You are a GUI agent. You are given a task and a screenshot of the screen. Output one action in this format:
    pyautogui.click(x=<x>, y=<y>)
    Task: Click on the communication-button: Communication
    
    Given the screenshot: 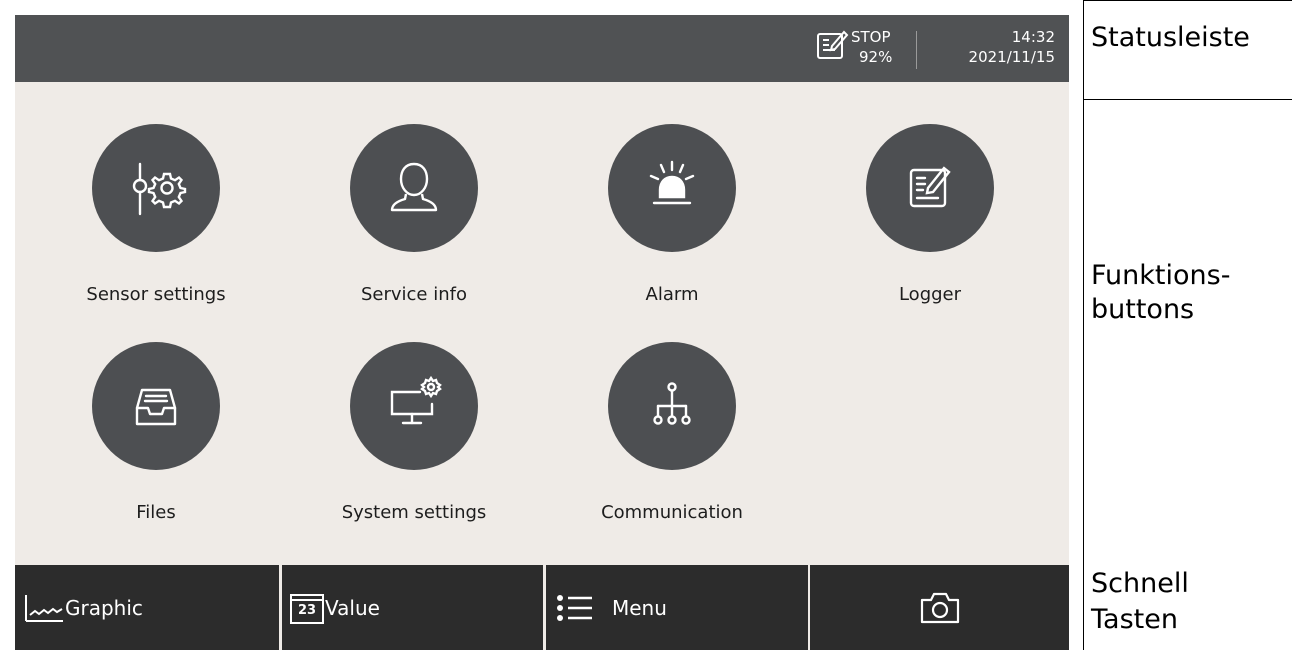 What is the action you would take?
    pyautogui.click(x=670, y=442)
    